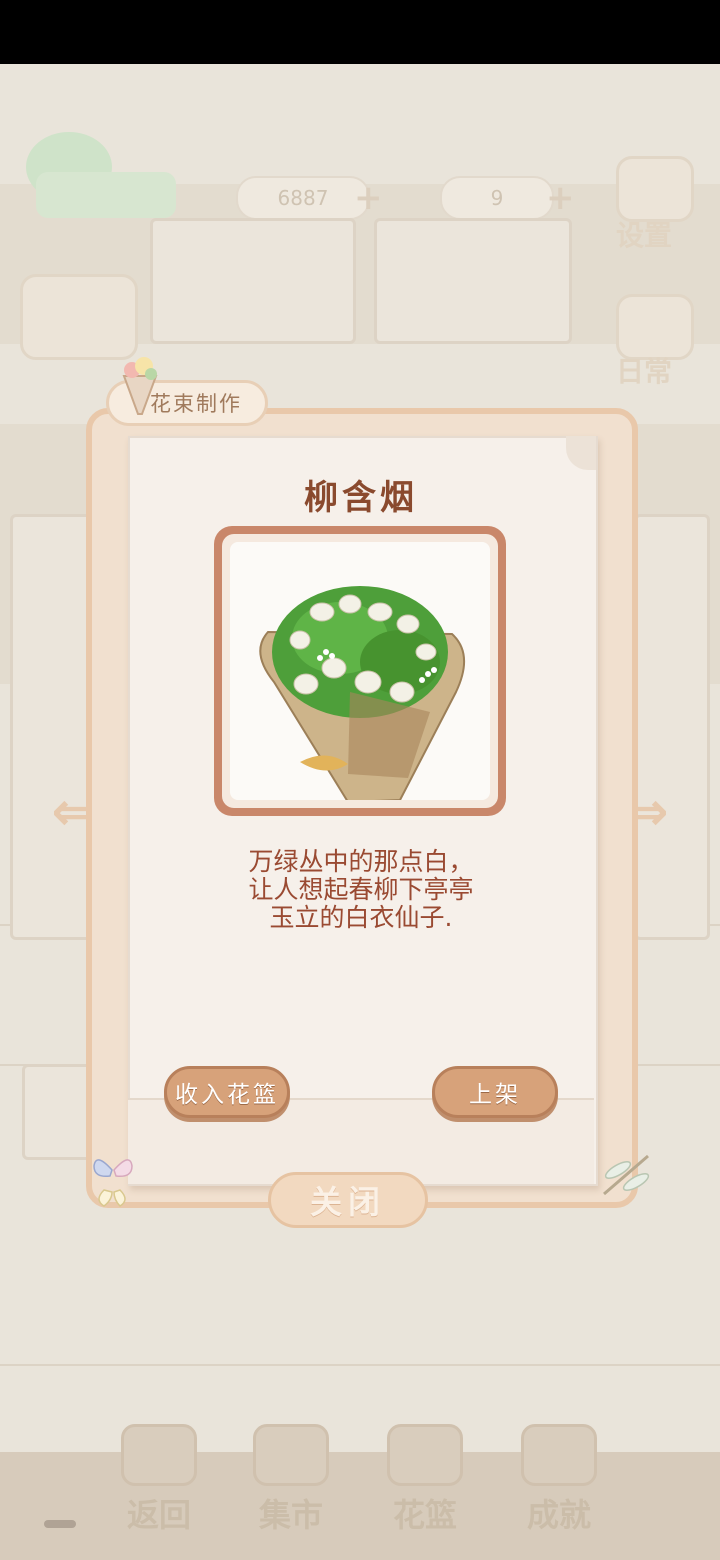  I want to click on status-bar, so click(360, 32).